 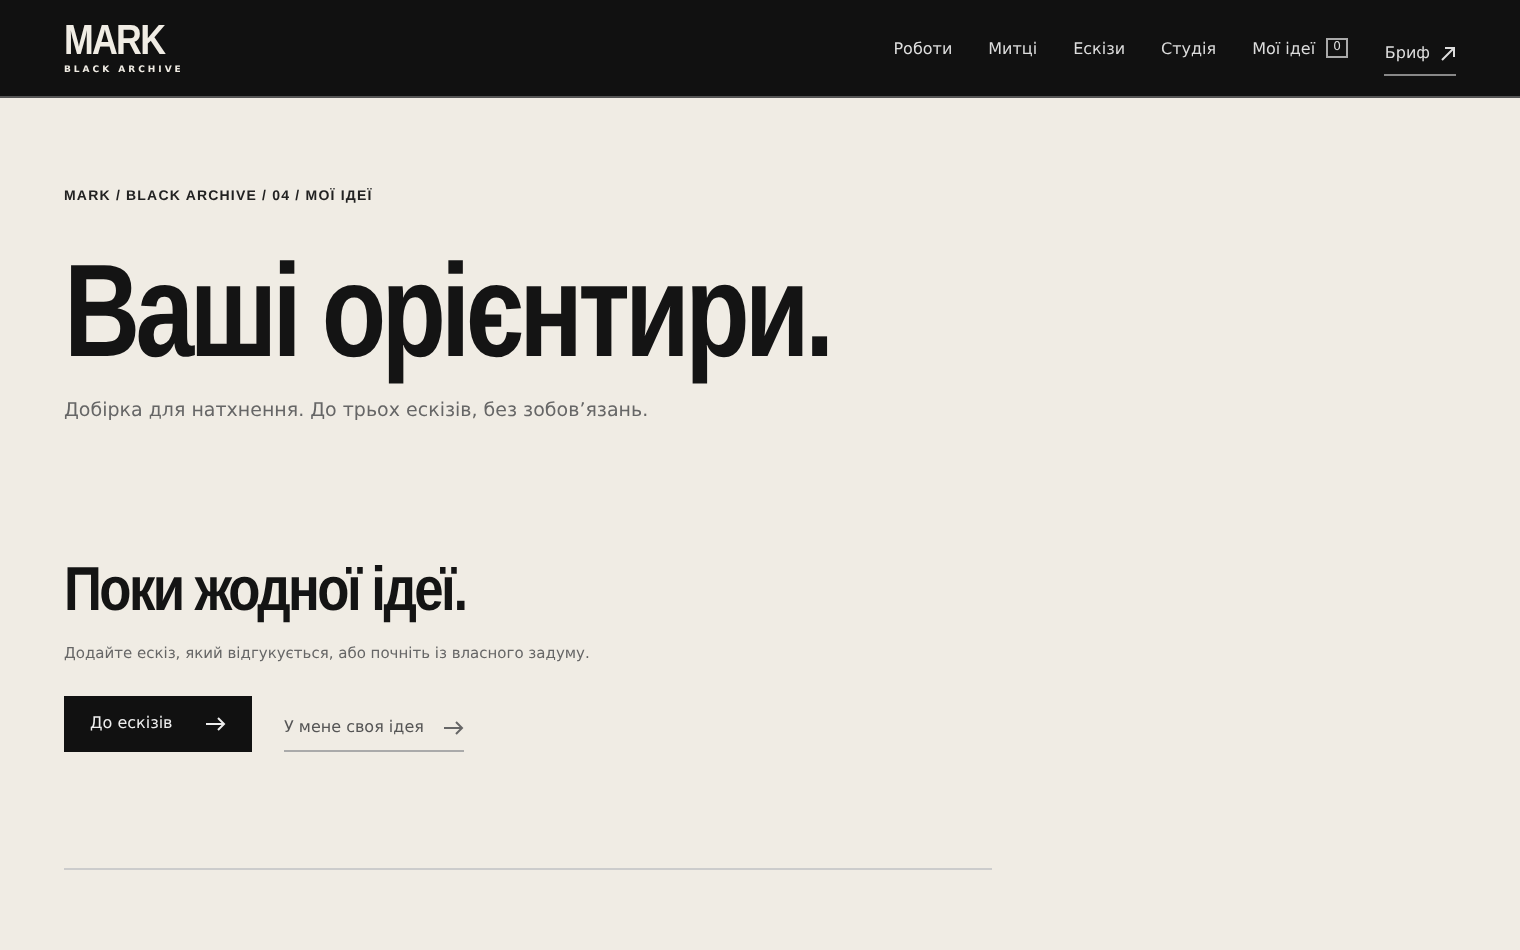 What do you see at coordinates (1189, 48) in the screenshot?
I see `nav-link: Студія` at bounding box center [1189, 48].